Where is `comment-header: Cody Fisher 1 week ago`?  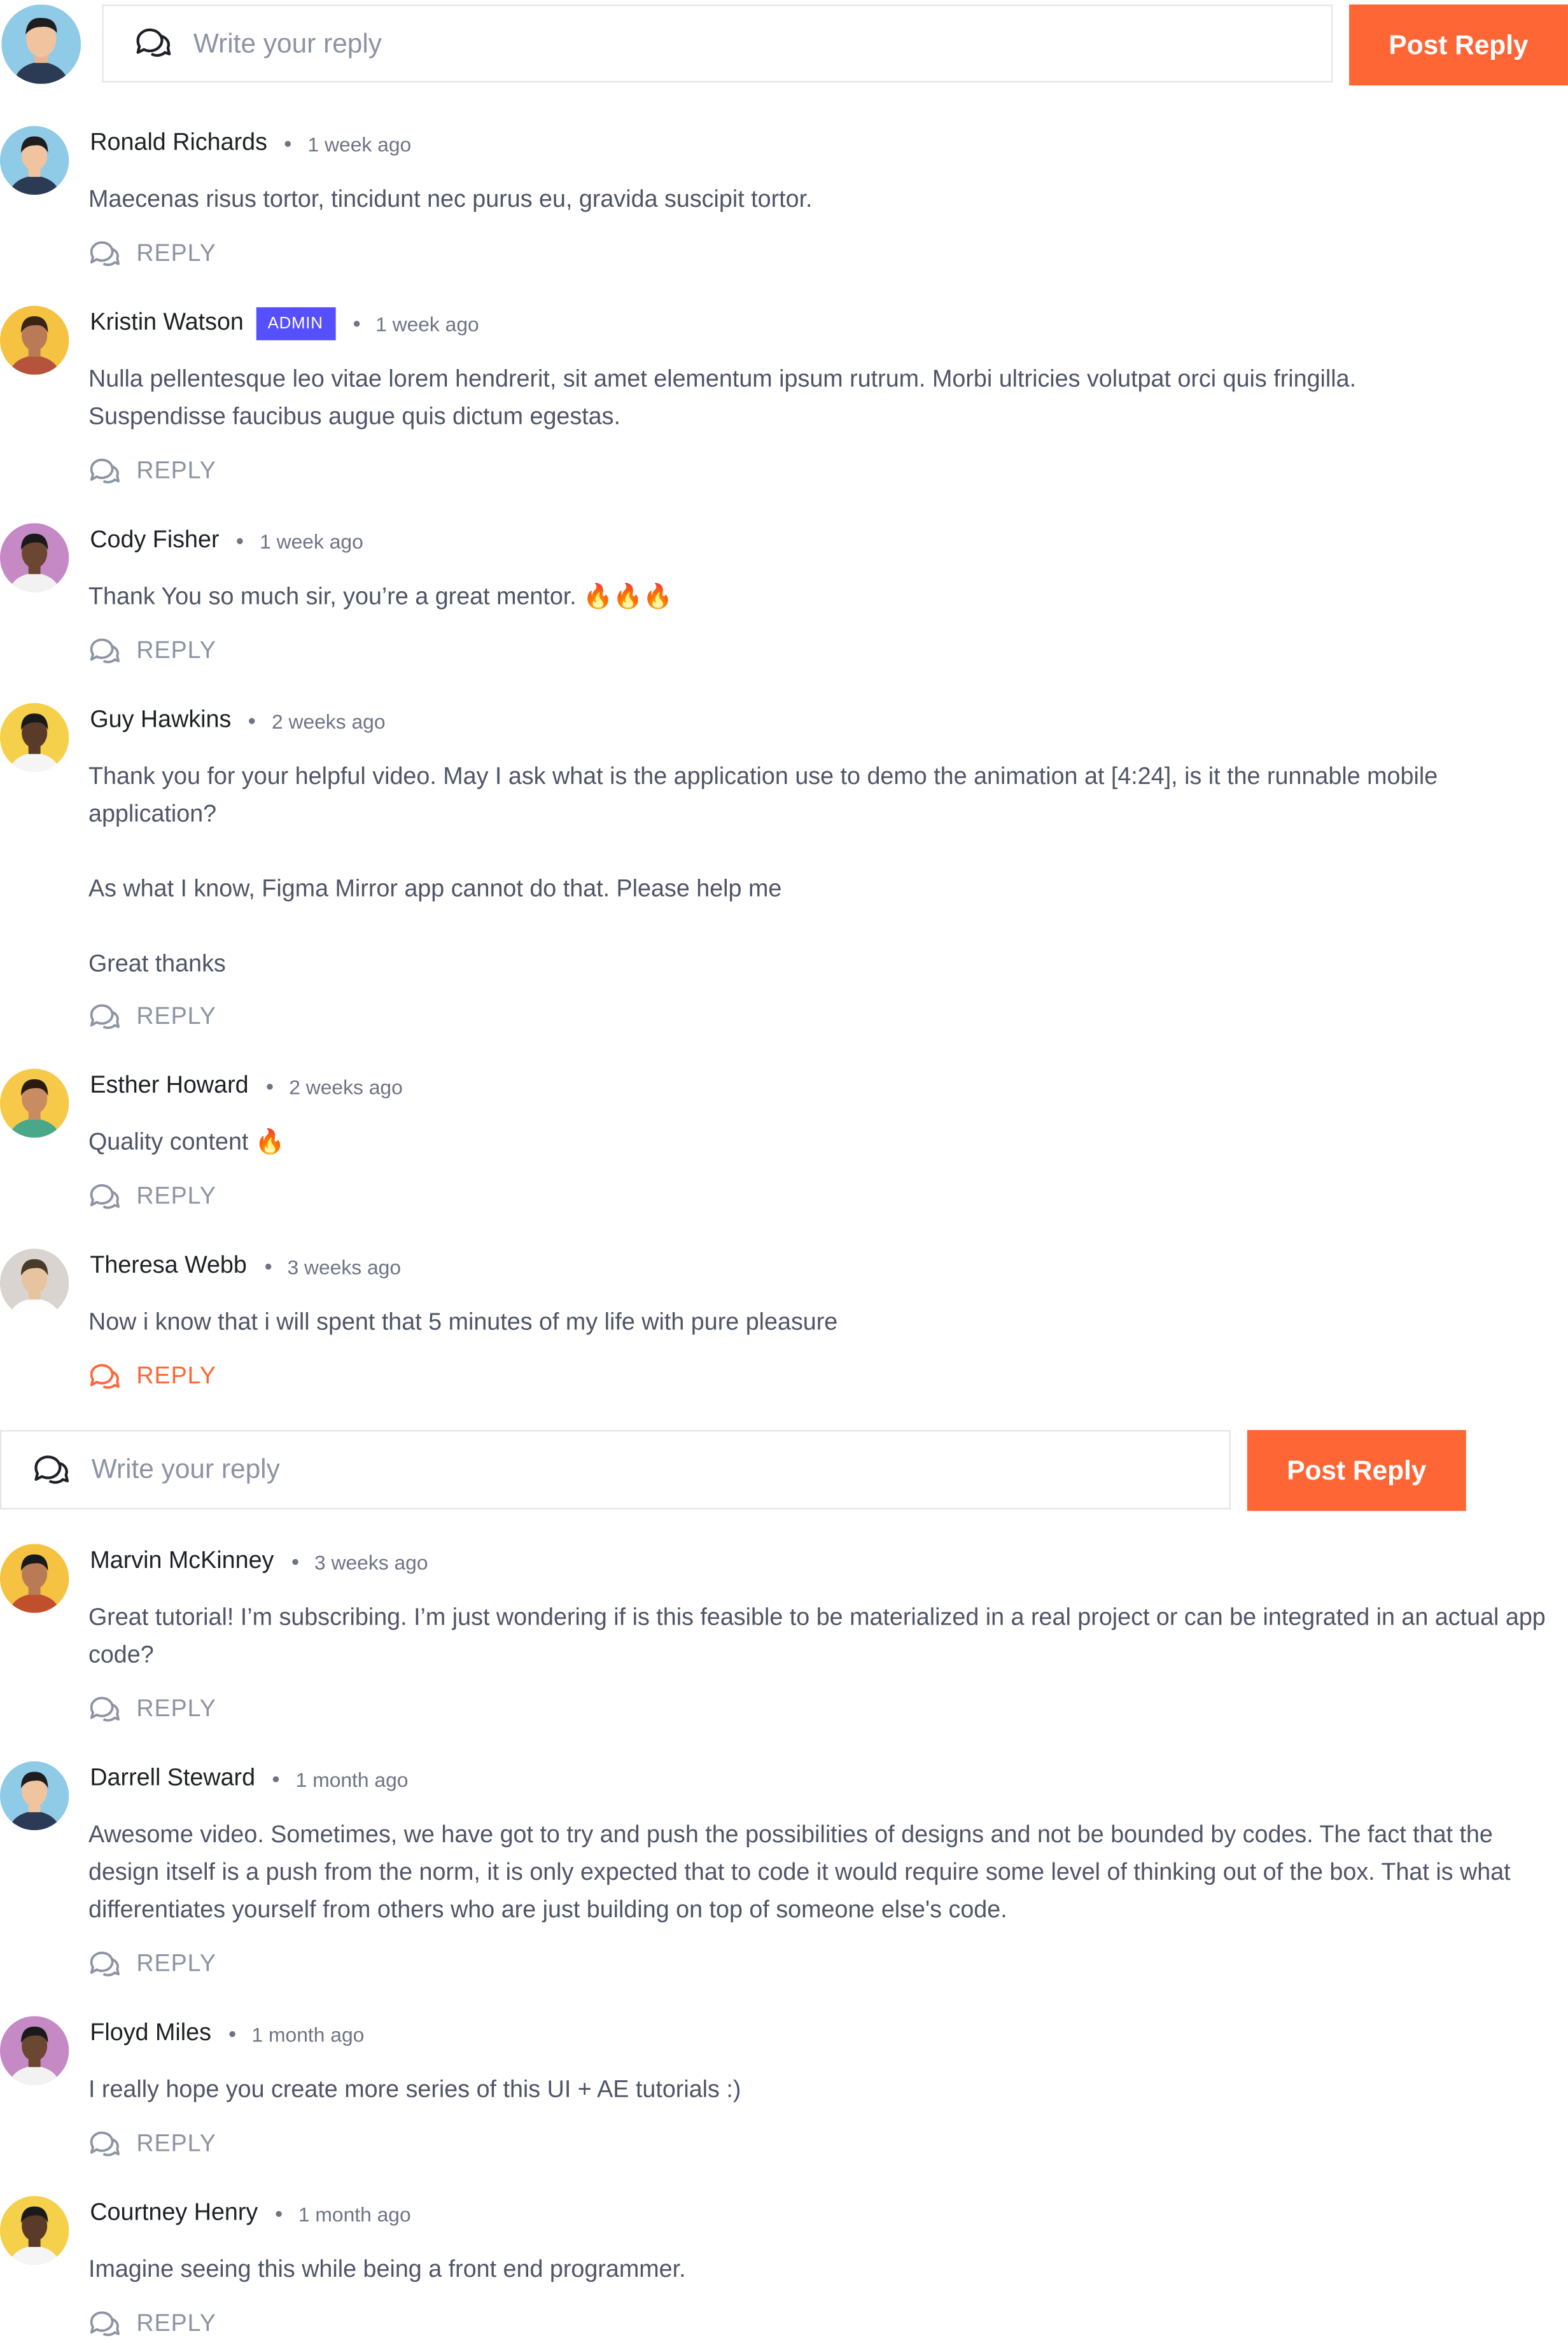 comment-header: Cody Fisher 1 week ago is located at coordinates (226, 541).